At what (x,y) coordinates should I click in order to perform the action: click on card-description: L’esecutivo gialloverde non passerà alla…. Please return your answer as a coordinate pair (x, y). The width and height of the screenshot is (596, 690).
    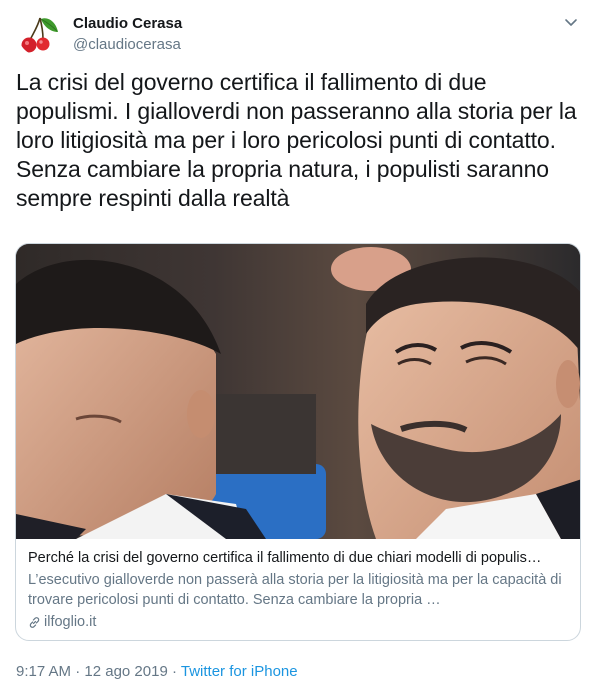
    Looking at the image, I should click on (295, 590).